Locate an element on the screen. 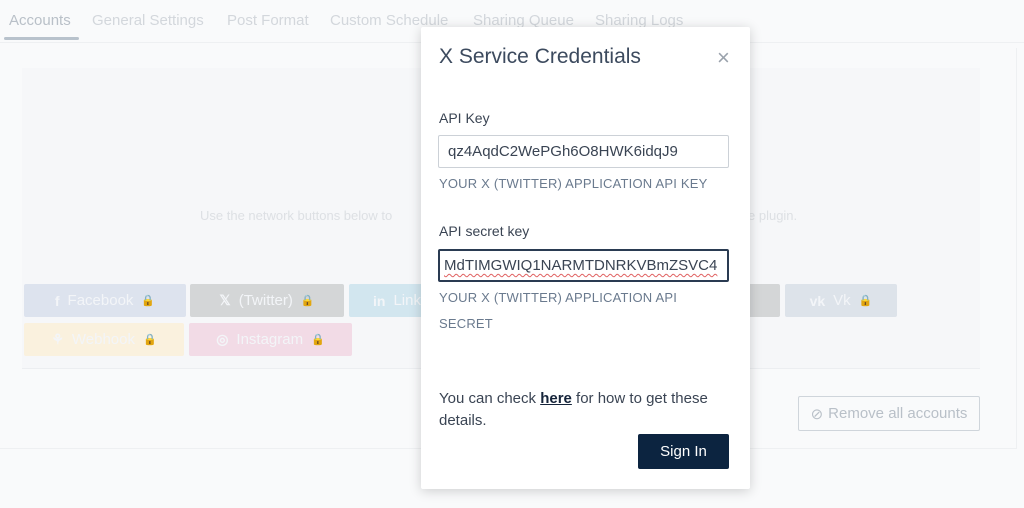  instagram-button: ◎ Instagram 🔒 is located at coordinates (270, 339).